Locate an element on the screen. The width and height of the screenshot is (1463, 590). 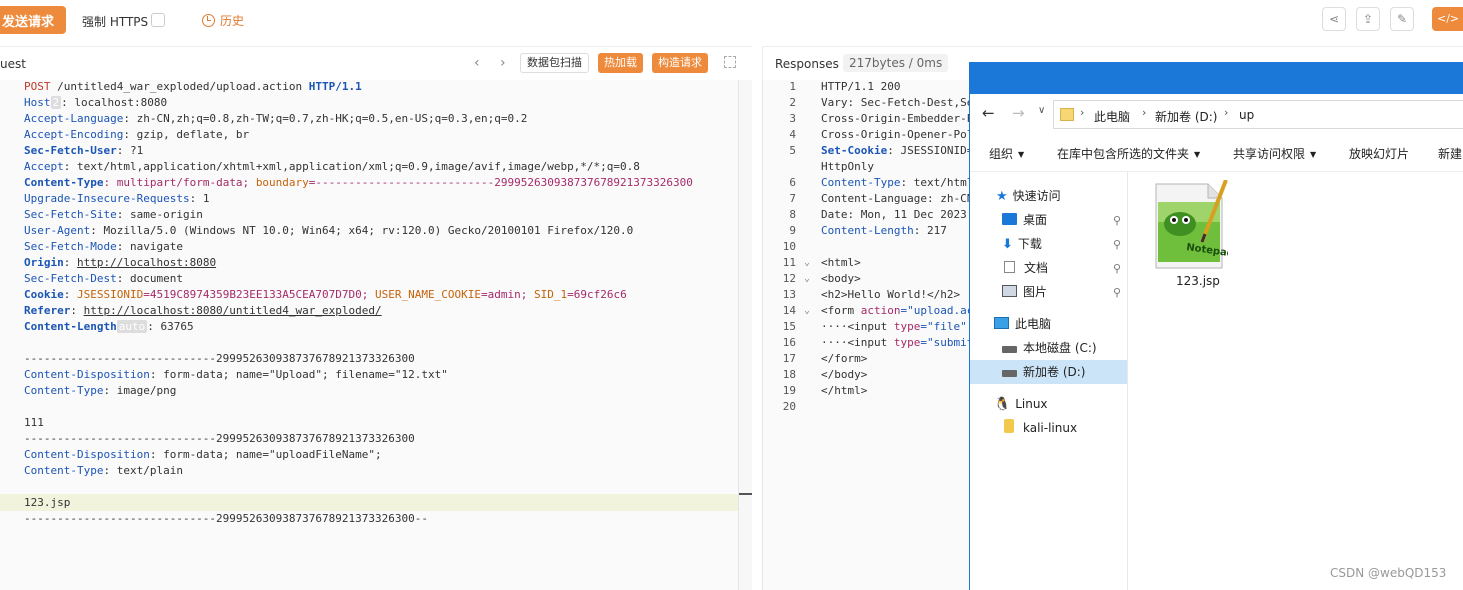
code-line: </html> is located at coordinates (844, 390).